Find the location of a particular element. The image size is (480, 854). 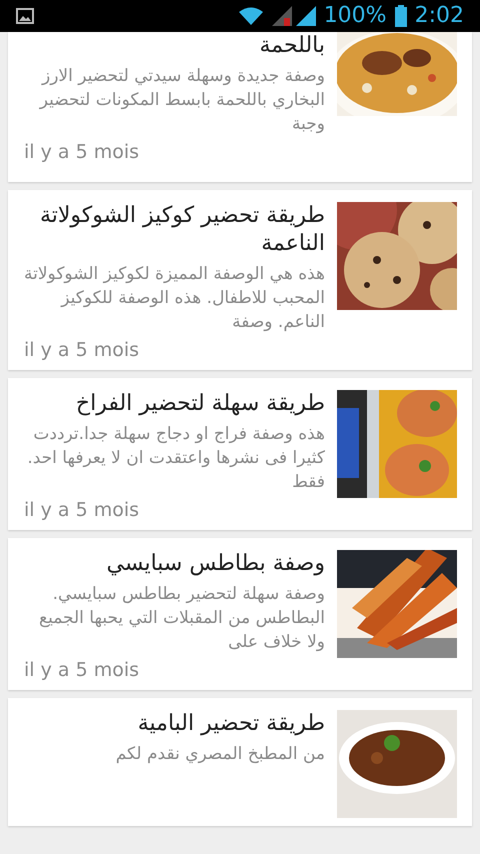

battery-level: 100% is located at coordinates (355, 16).